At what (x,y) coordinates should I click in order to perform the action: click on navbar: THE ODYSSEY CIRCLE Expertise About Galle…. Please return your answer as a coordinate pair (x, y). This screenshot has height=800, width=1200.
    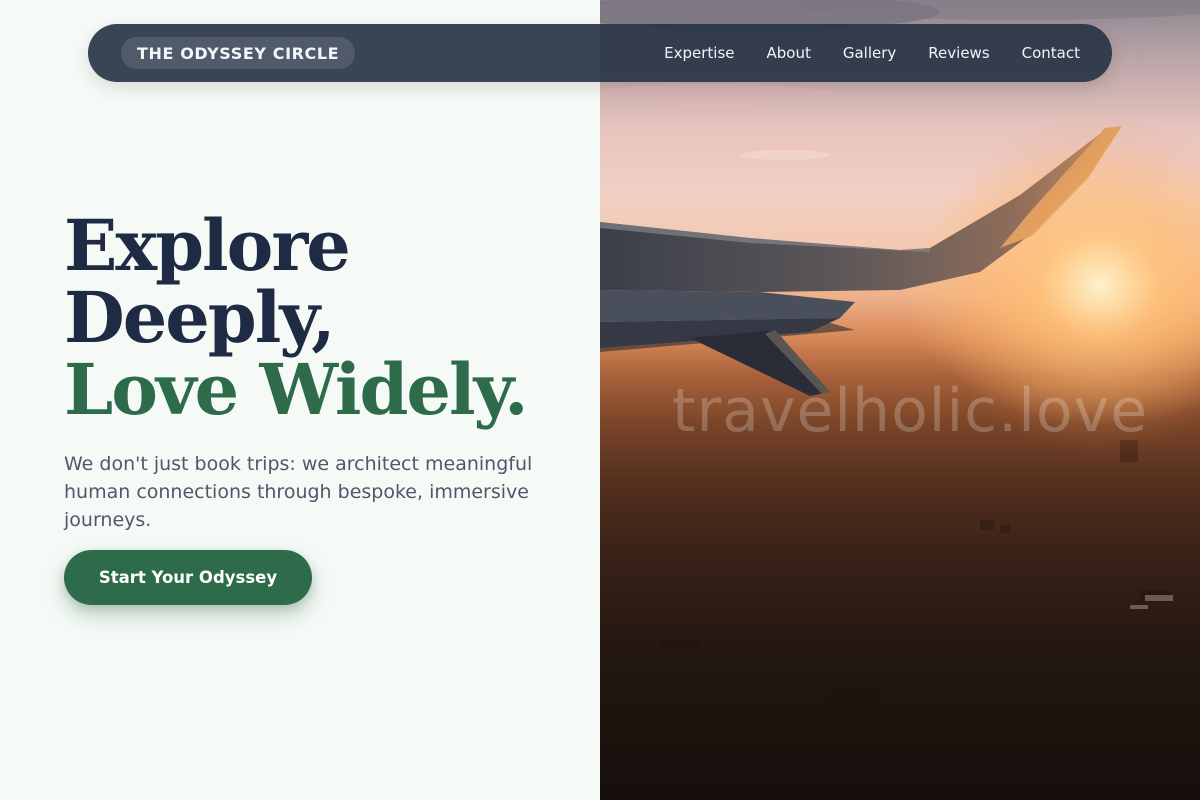
    Looking at the image, I should click on (600, 53).